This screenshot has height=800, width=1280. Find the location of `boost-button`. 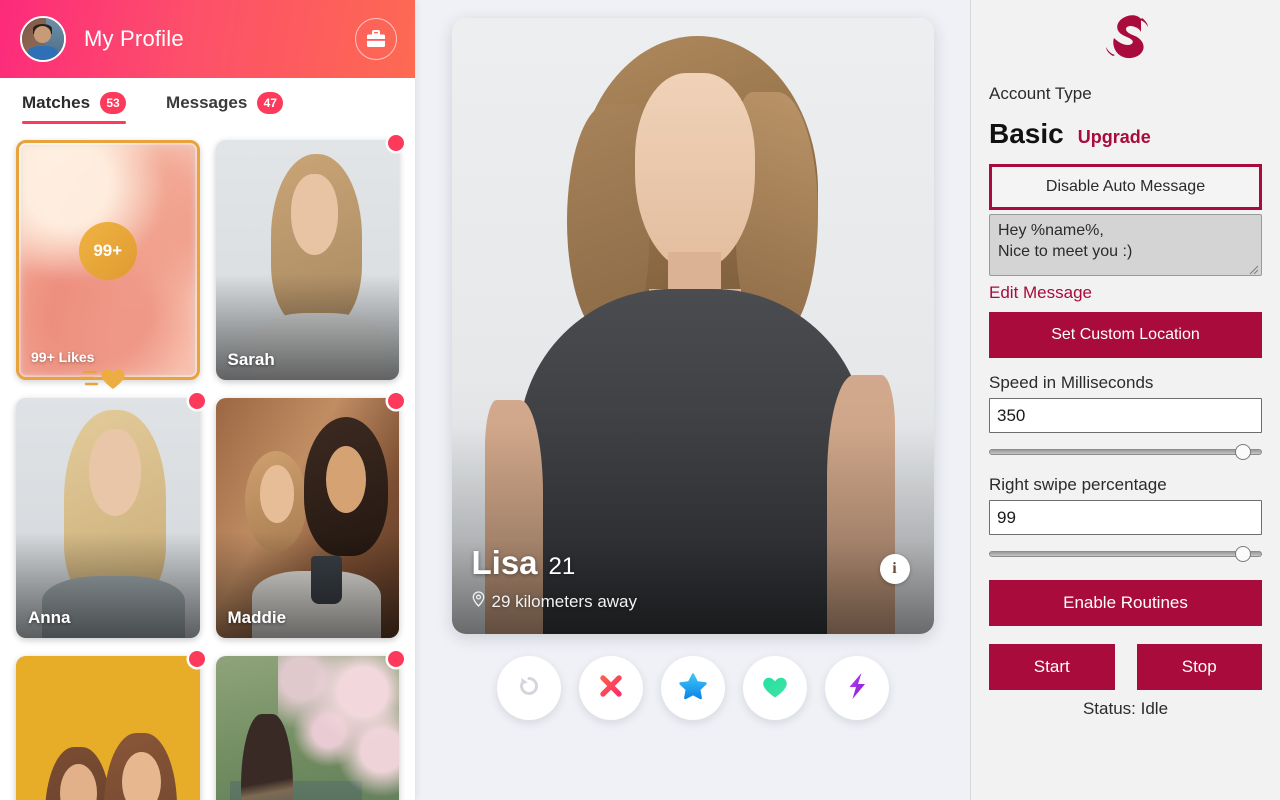

boost-button is located at coordinates (856, 688).